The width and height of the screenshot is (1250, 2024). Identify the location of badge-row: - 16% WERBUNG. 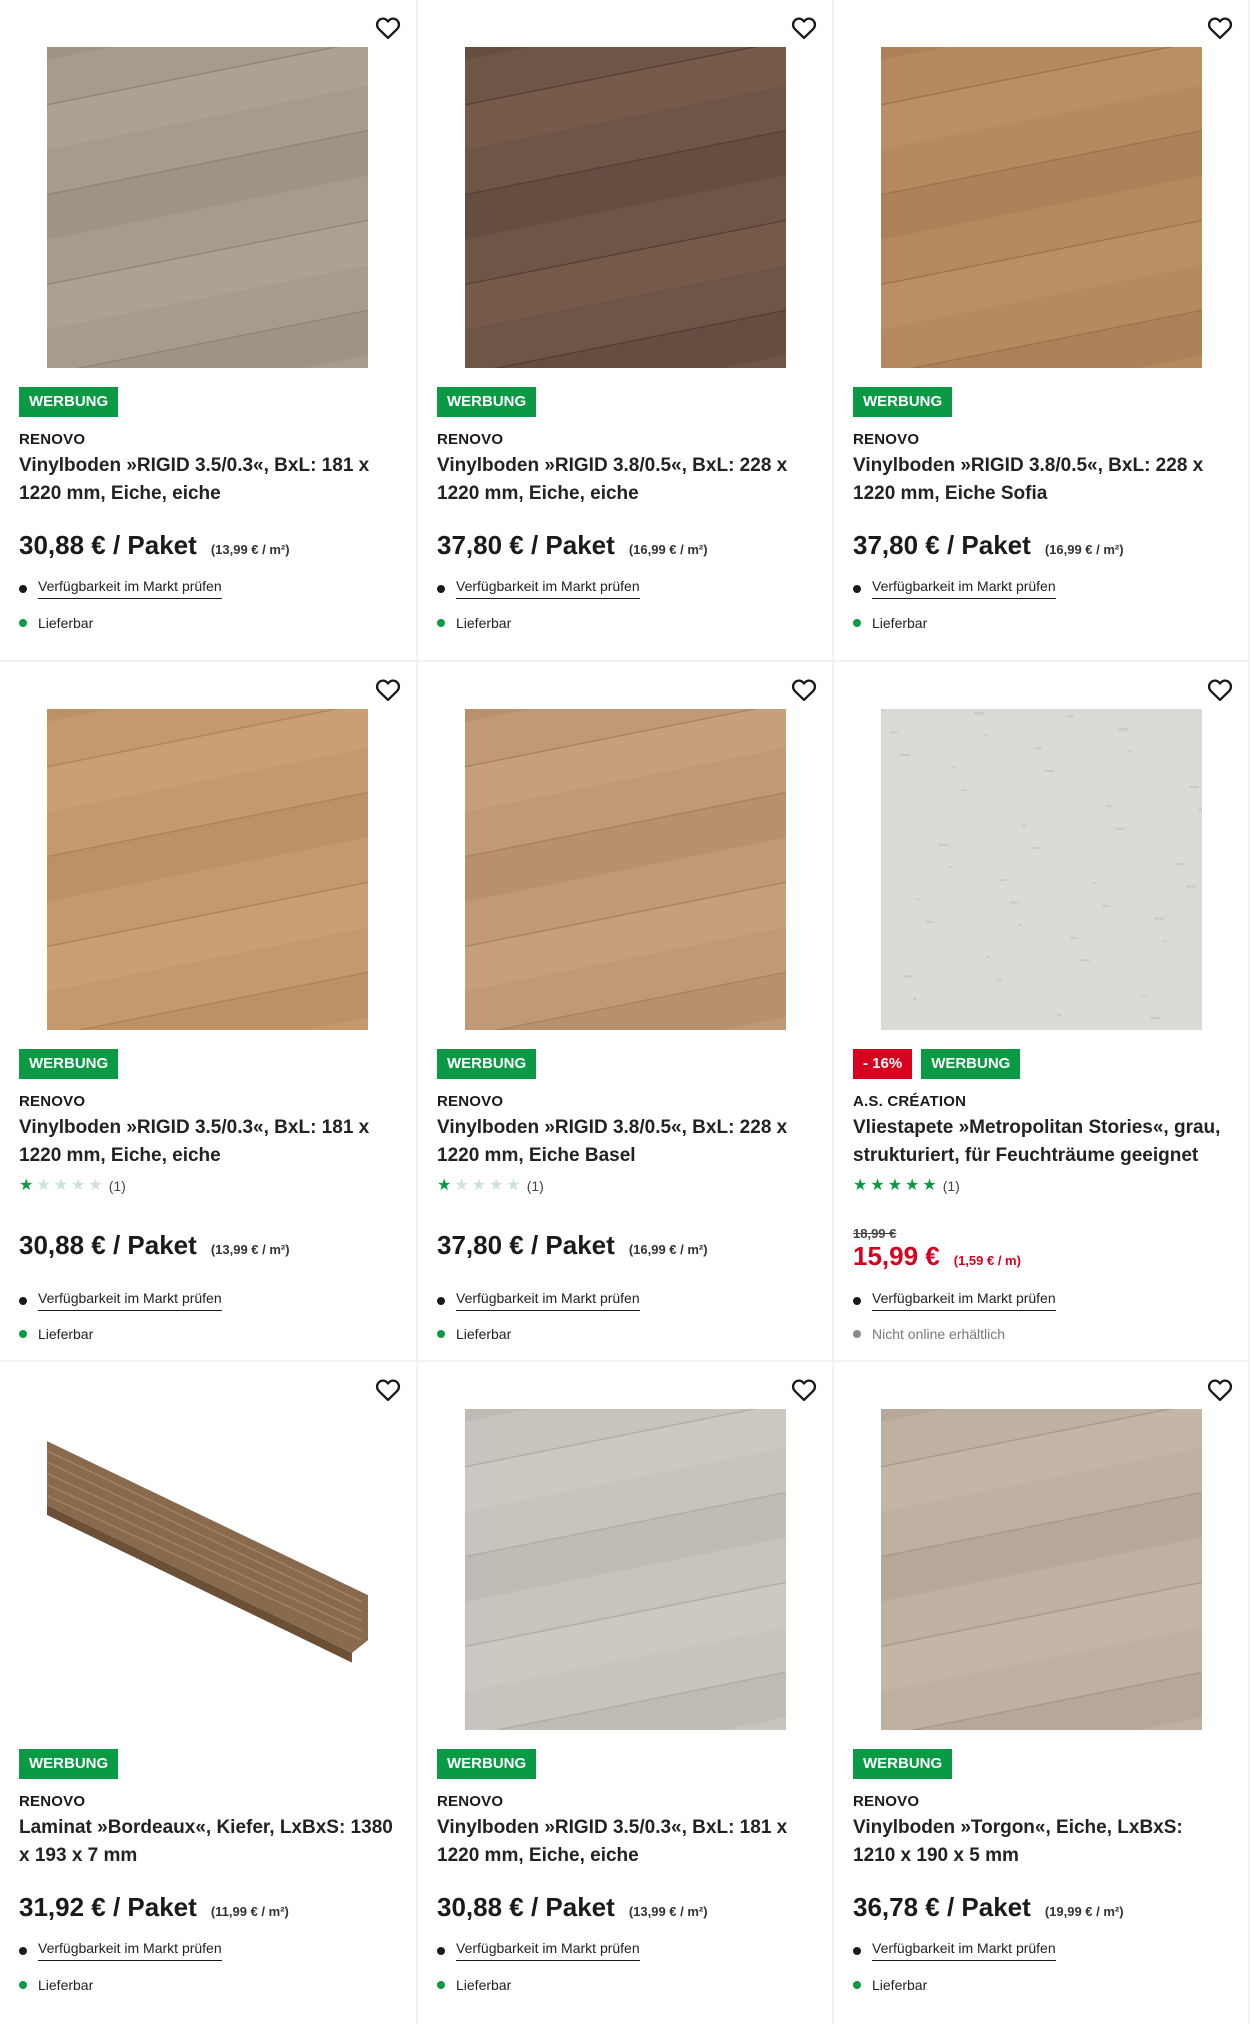
(937, 1064).